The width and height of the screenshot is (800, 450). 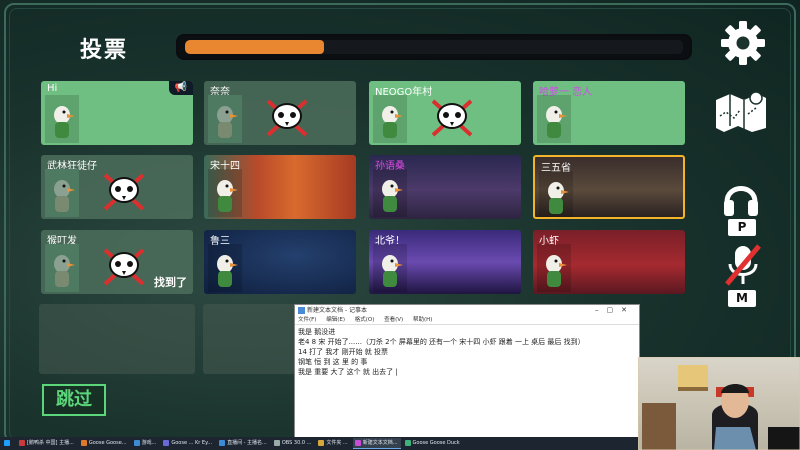 I want to click on megaphone-icon: 📢, so click(x=181, y=88).